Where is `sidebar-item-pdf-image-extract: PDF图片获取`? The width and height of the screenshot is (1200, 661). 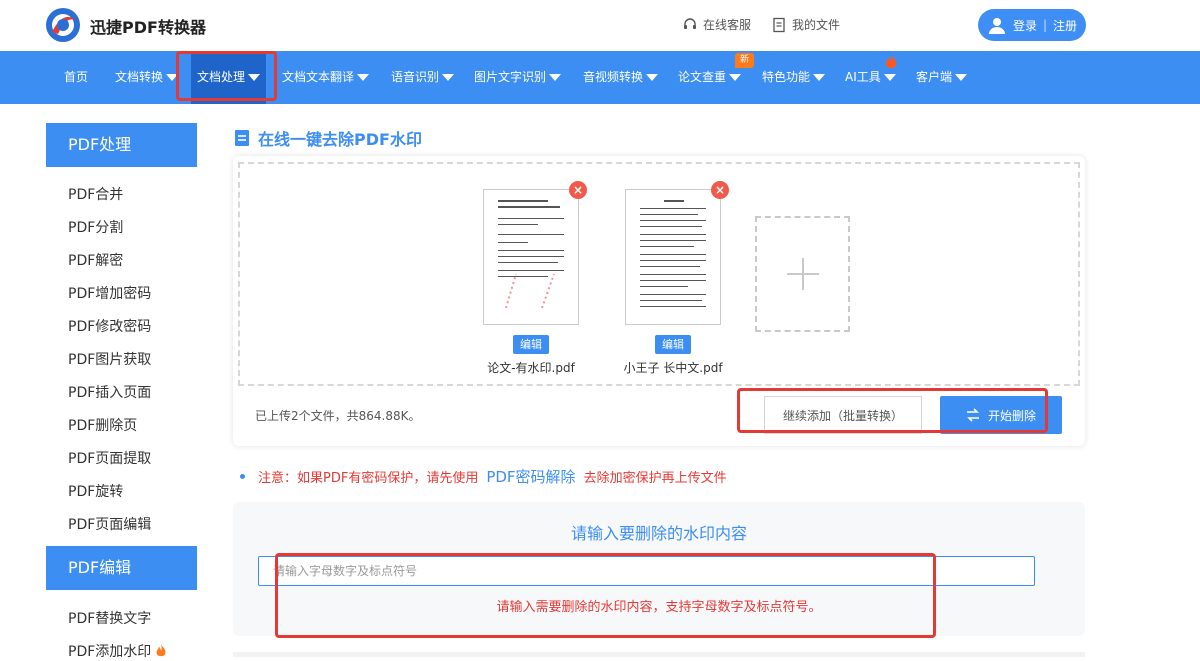 sidebar-item-pdf-image-extract: PDF图片获取 is located at coordinates (109, 359).